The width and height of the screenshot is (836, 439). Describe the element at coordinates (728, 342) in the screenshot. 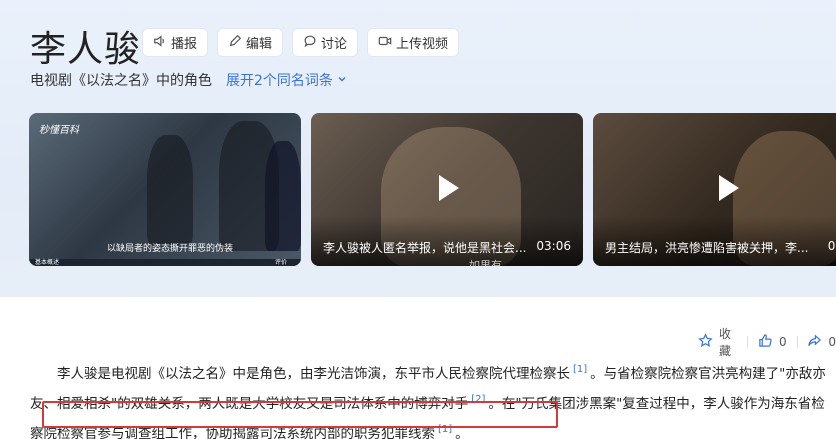

I see `collect-label: 收藏` at that location.